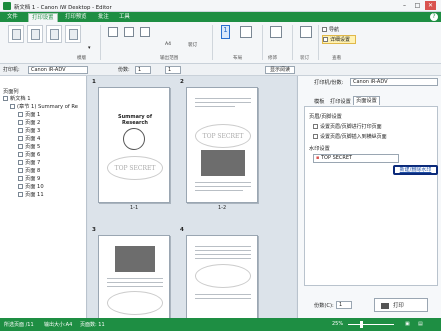 The width and height of the screenshot is (441, 331). I want to click on printer-label: 打印机:, so click(11, 70).